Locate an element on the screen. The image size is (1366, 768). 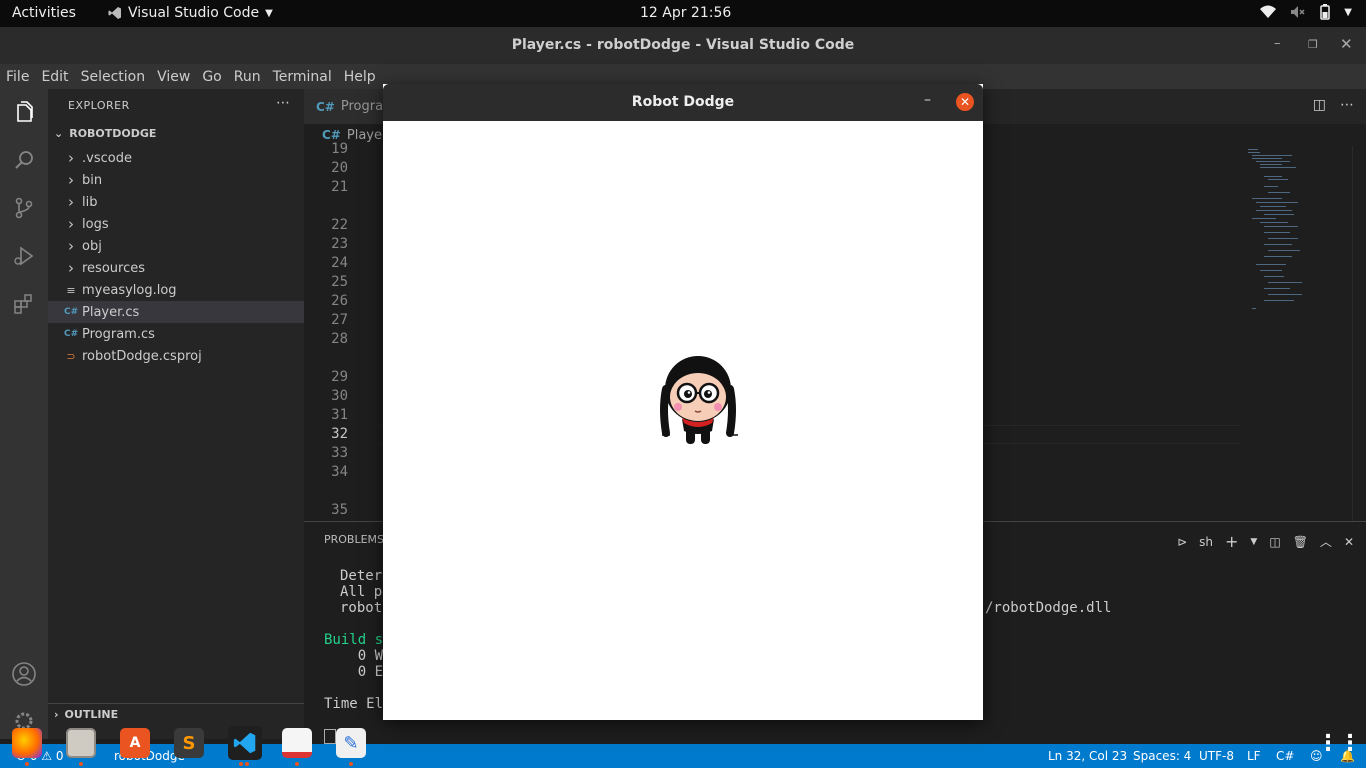
system-tray: ▼ is located at coordinates (1306, 12).